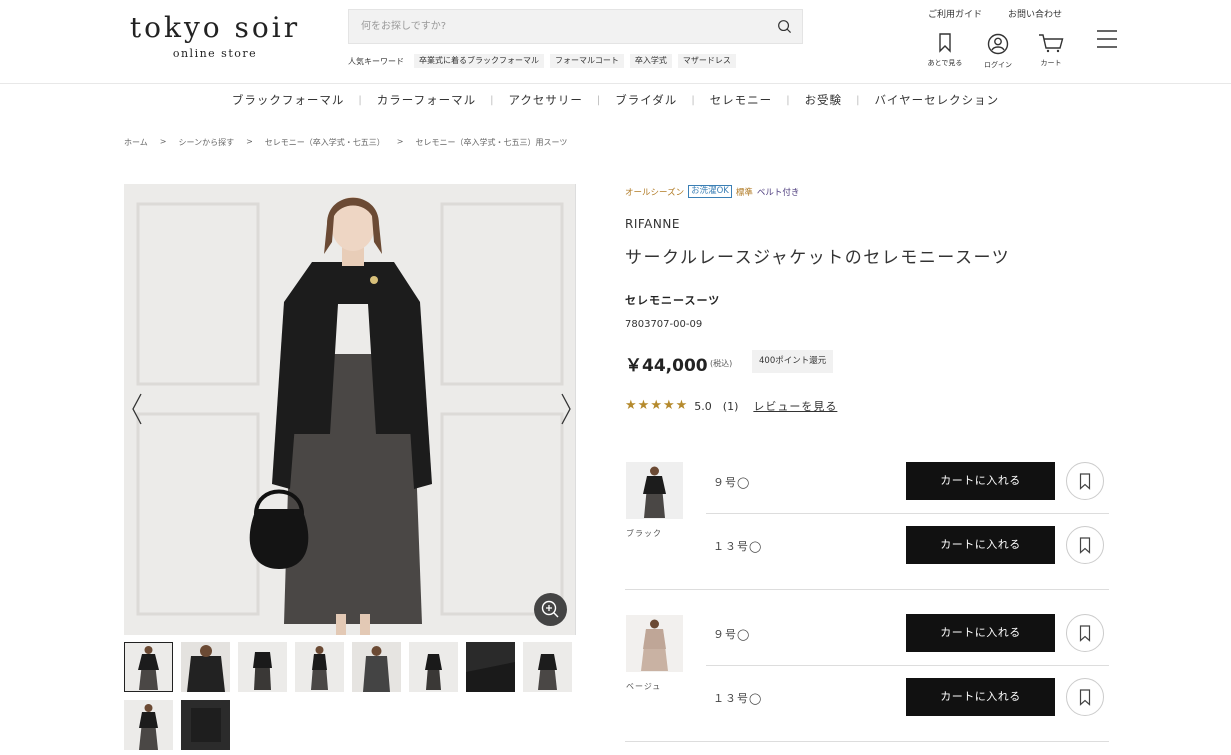  Describe the element at coordinates (945, 63) in the screenshot. I see `later-label: あとで見る` at that location.